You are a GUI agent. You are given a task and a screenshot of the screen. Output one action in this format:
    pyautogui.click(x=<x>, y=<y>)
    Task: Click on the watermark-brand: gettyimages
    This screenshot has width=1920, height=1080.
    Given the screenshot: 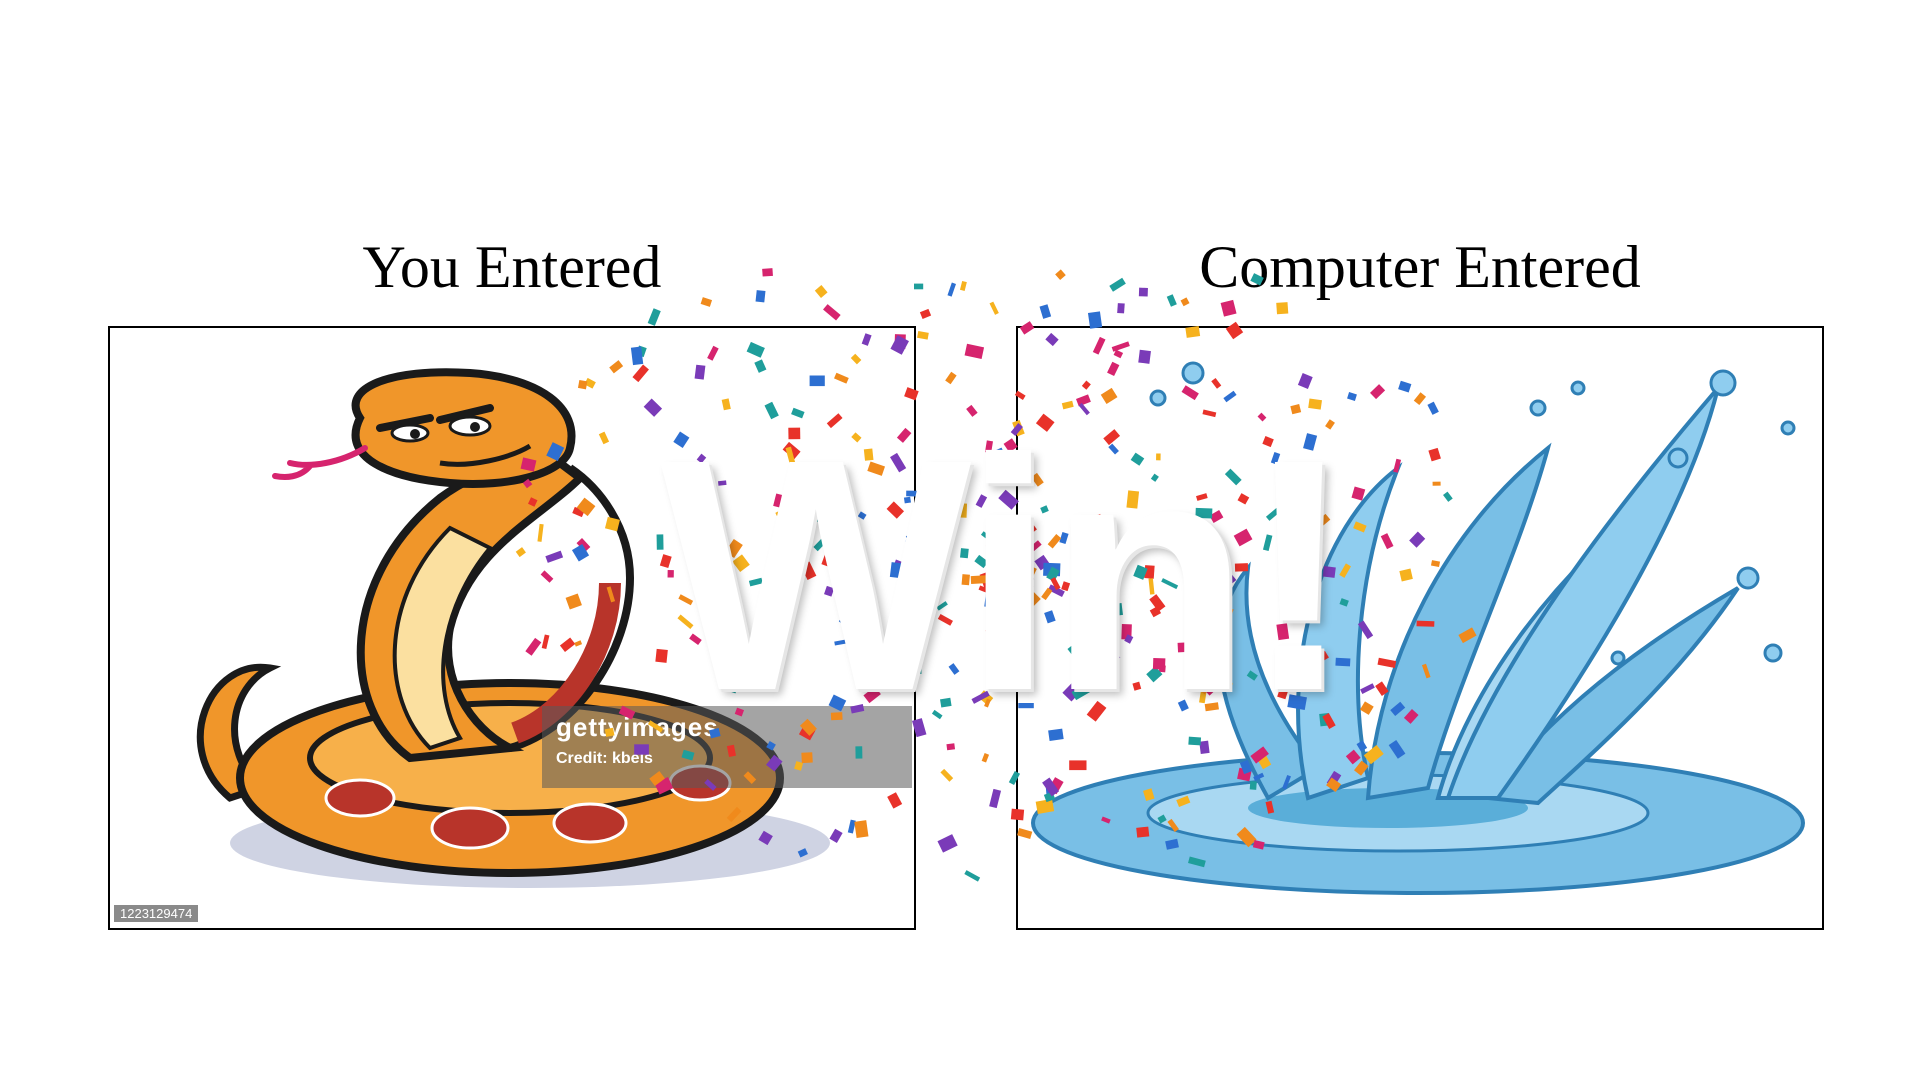 What is the action you would take?
    pyautogui.click(x=637, y=727)
    